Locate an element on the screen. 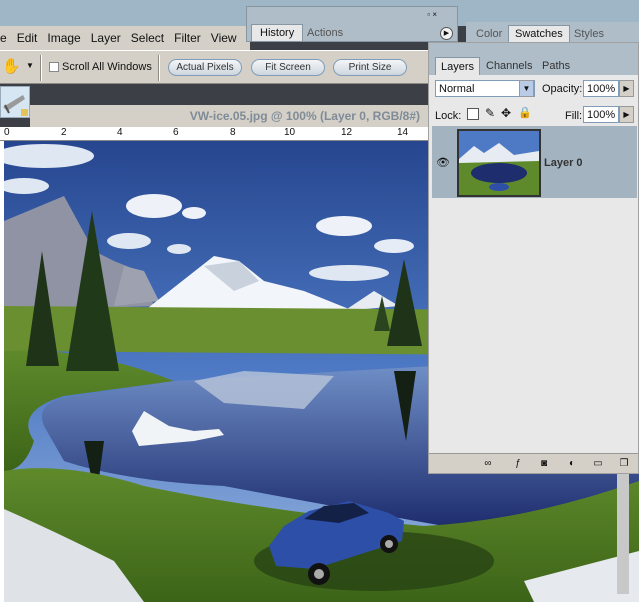 The height and width of the screenshot is (602, 639). menu-bar: e Edit Image Layer Select Filter View W is located at coordinates (129, 38).